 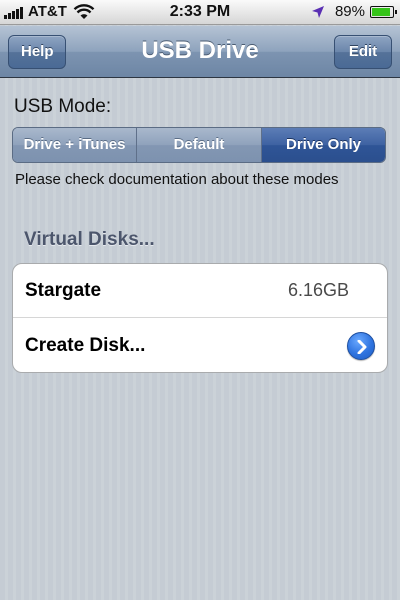 I want to click on navigation-bar: Help USB Drive Edit, so click(x=200, y=52).